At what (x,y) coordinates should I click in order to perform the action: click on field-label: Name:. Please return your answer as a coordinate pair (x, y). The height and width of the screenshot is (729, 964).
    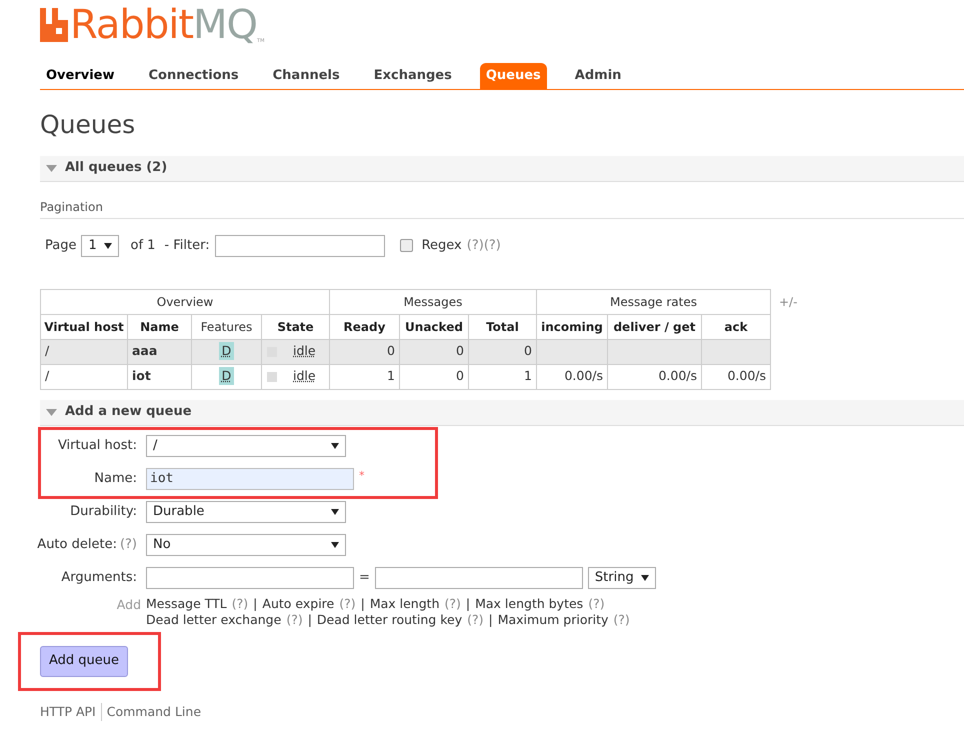
    Looking at the image, I should click on (115, 479).